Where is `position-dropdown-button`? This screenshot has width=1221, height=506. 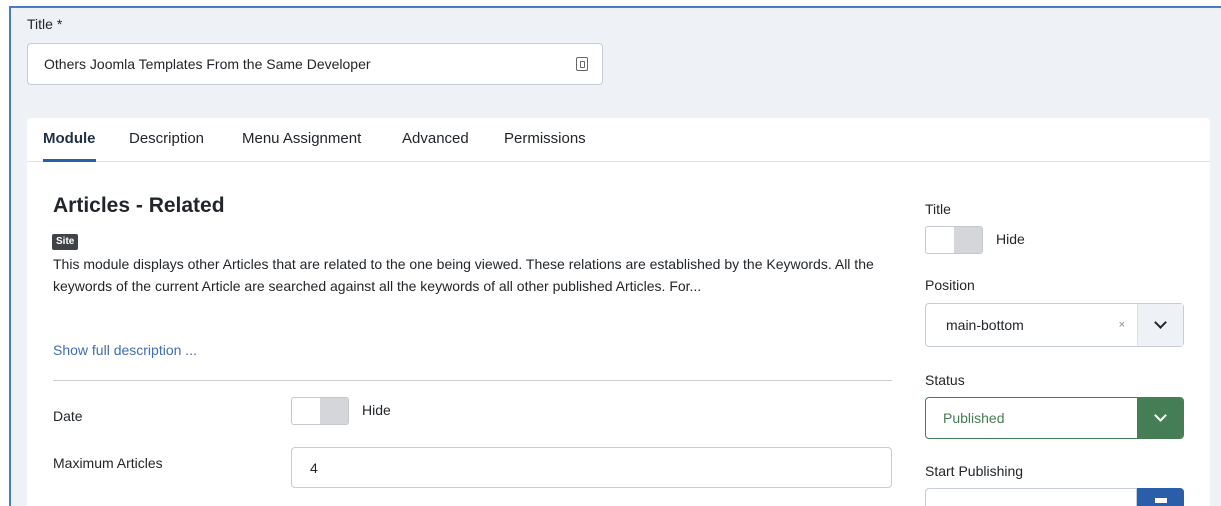
position-dropdown-button is located at coordinates (1160, 325).